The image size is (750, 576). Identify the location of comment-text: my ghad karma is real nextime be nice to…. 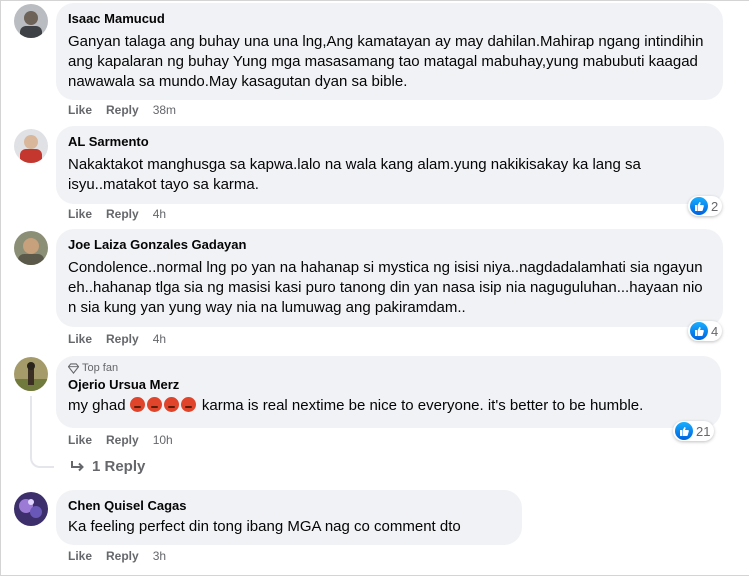
(388, 406).